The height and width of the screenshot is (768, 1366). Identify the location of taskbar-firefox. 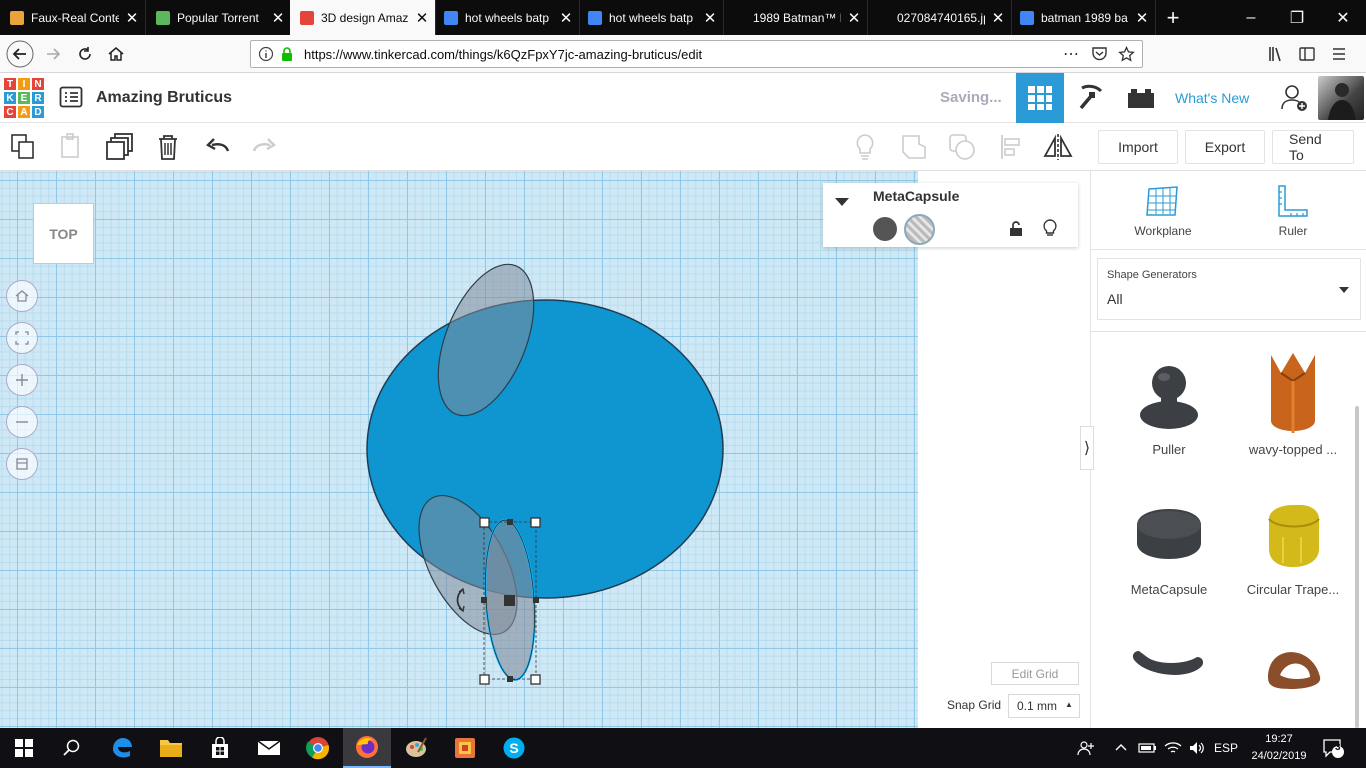
(367, 748).